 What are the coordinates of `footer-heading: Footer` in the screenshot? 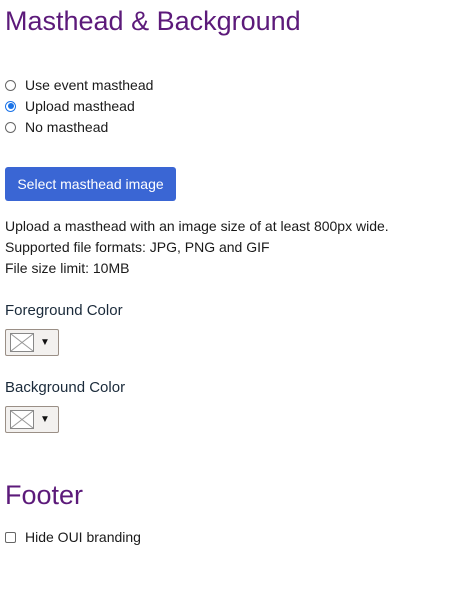 It's located at (44, 495).